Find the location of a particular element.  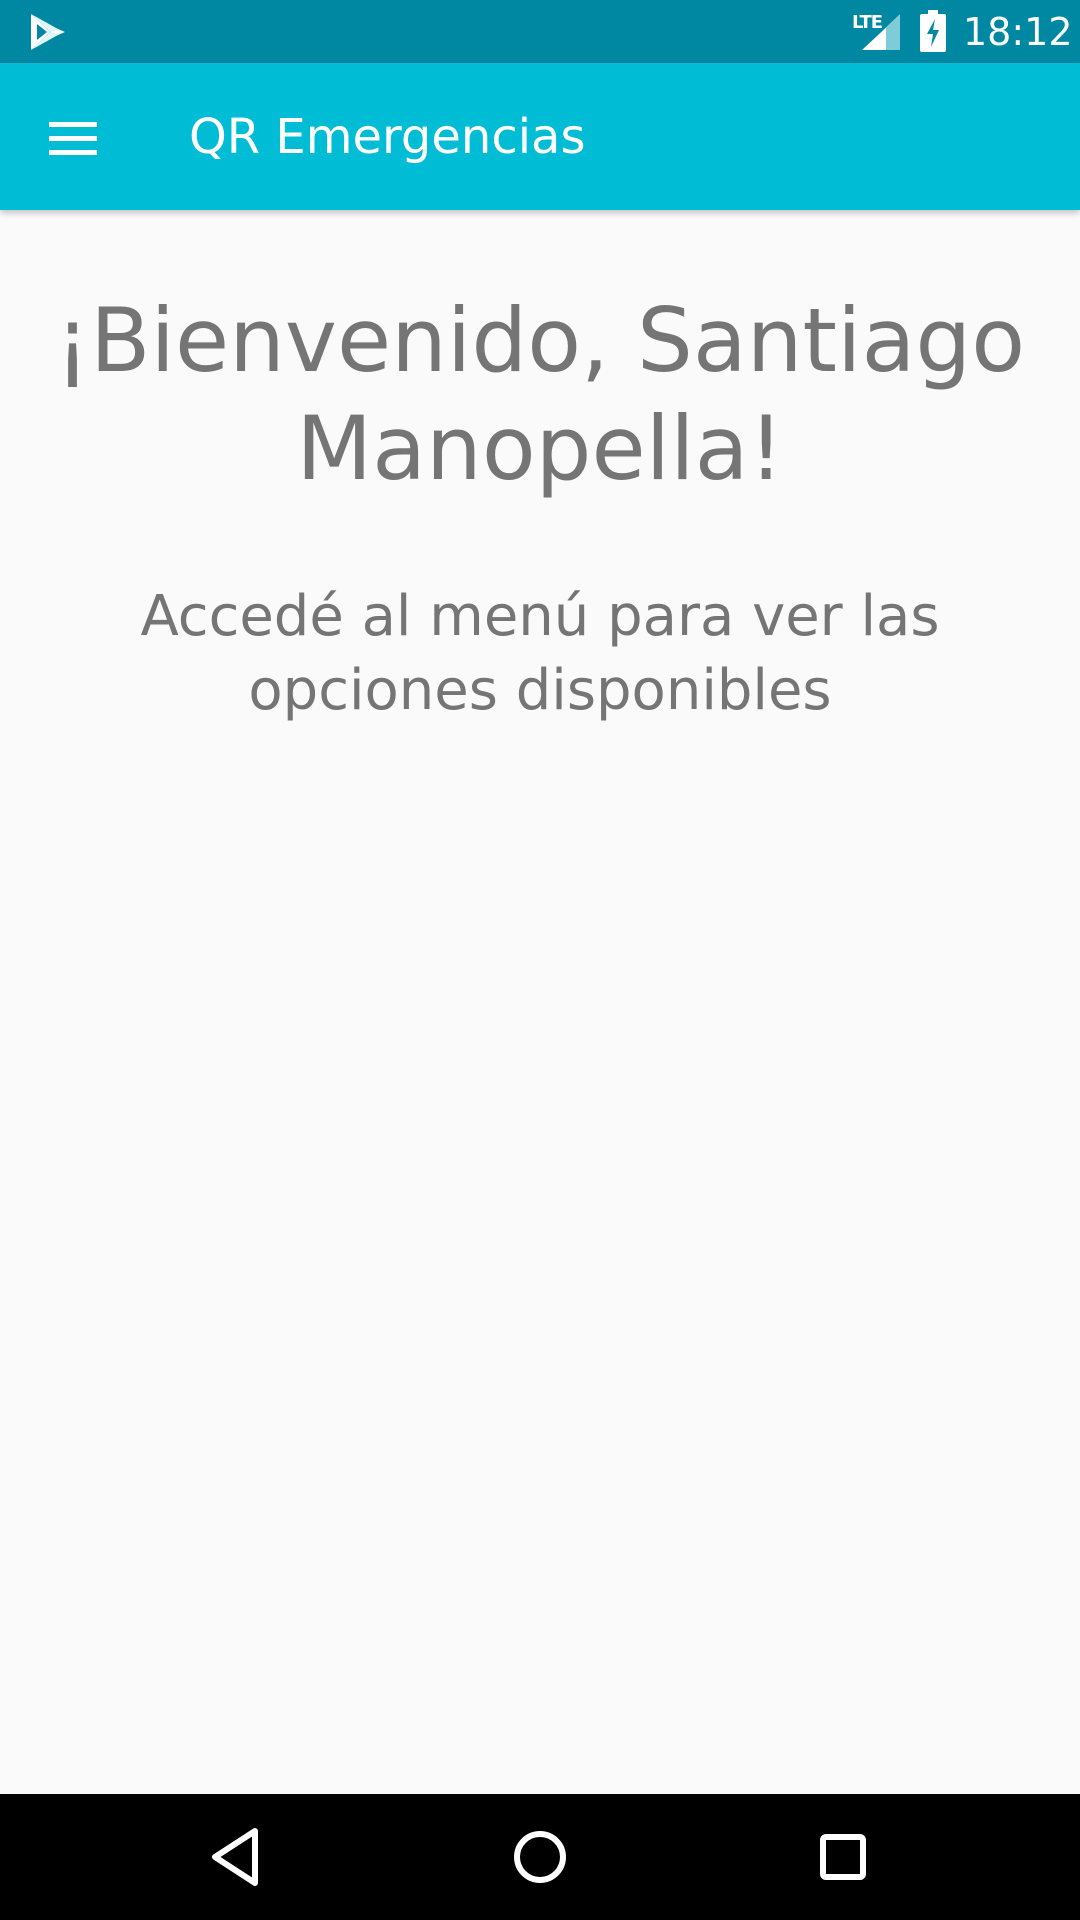

recents-icon is located at coordinates (843, 1857).